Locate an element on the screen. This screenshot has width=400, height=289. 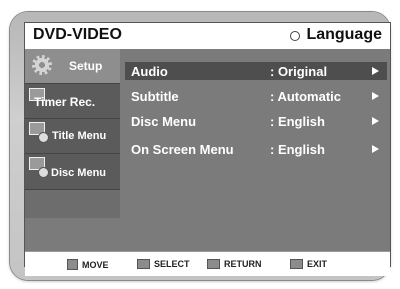
sidebar-item-timer-rec: Timer Rec. is located at coordinates (72, 101).